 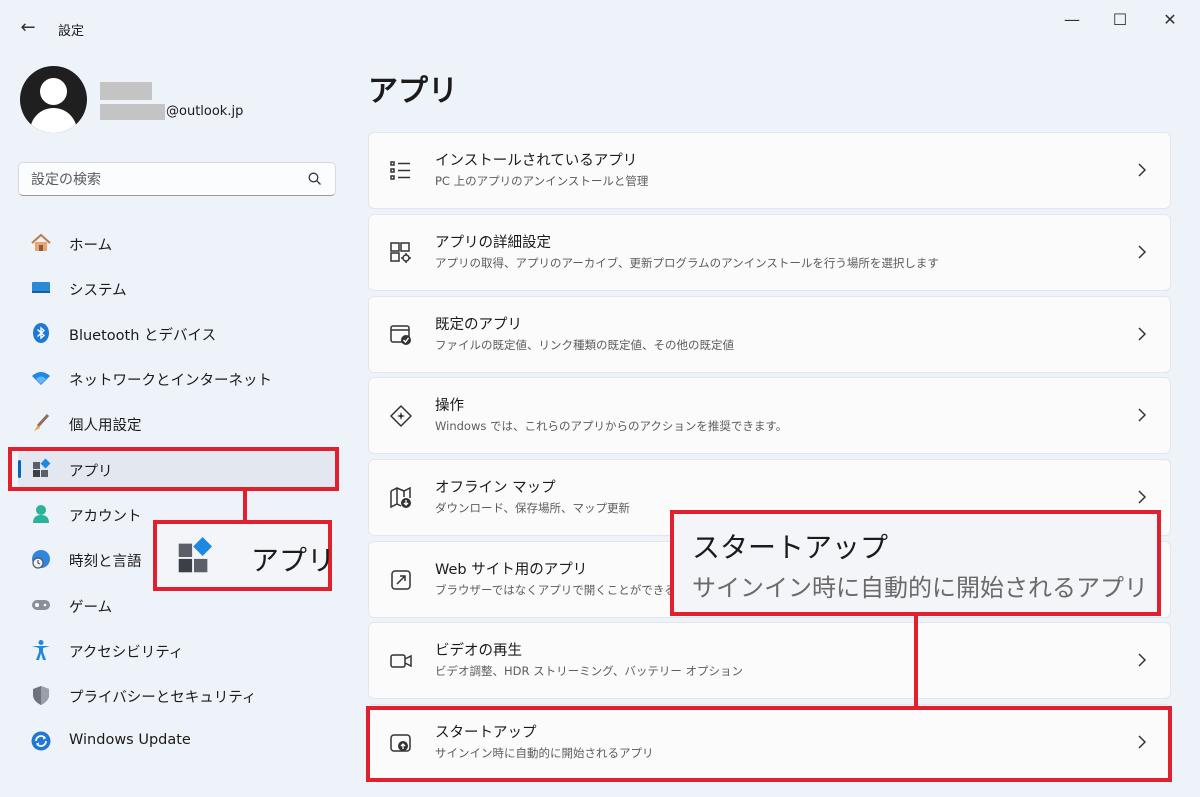 What do you see at coordinates (205, 111) in the screenshot?
I see `account-email: @outlook.jp` at bounding box center [205, 111].